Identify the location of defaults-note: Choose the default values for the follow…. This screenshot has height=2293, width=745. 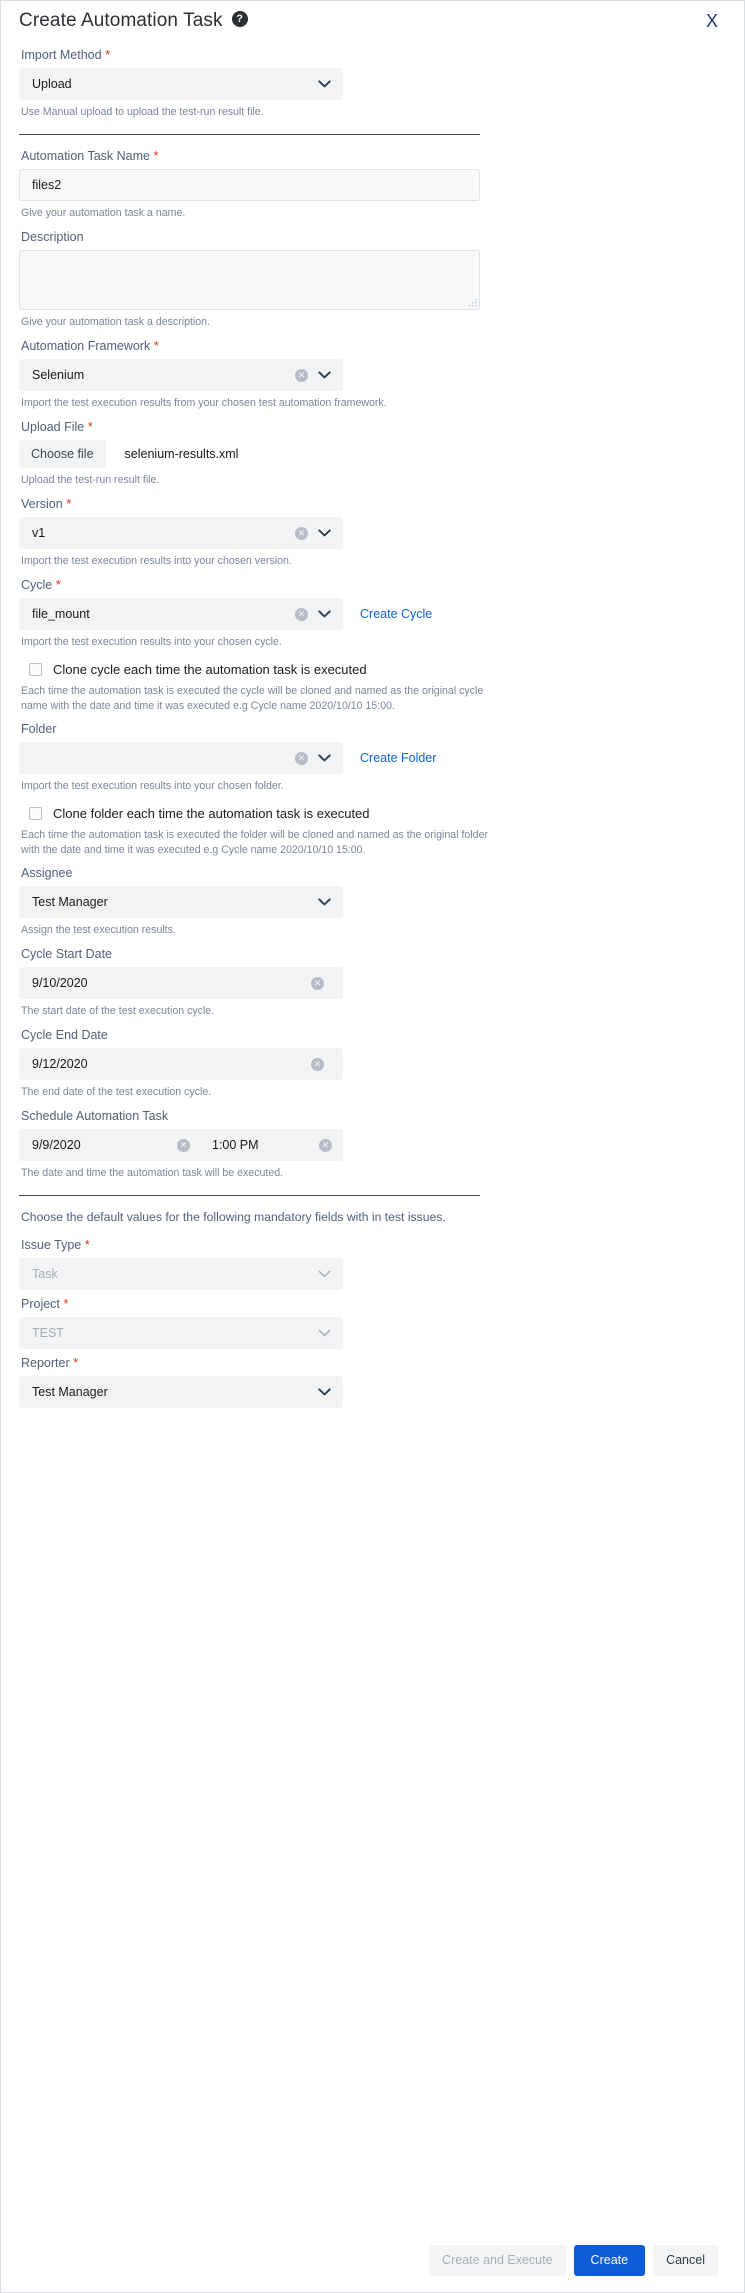
(233, 1217).